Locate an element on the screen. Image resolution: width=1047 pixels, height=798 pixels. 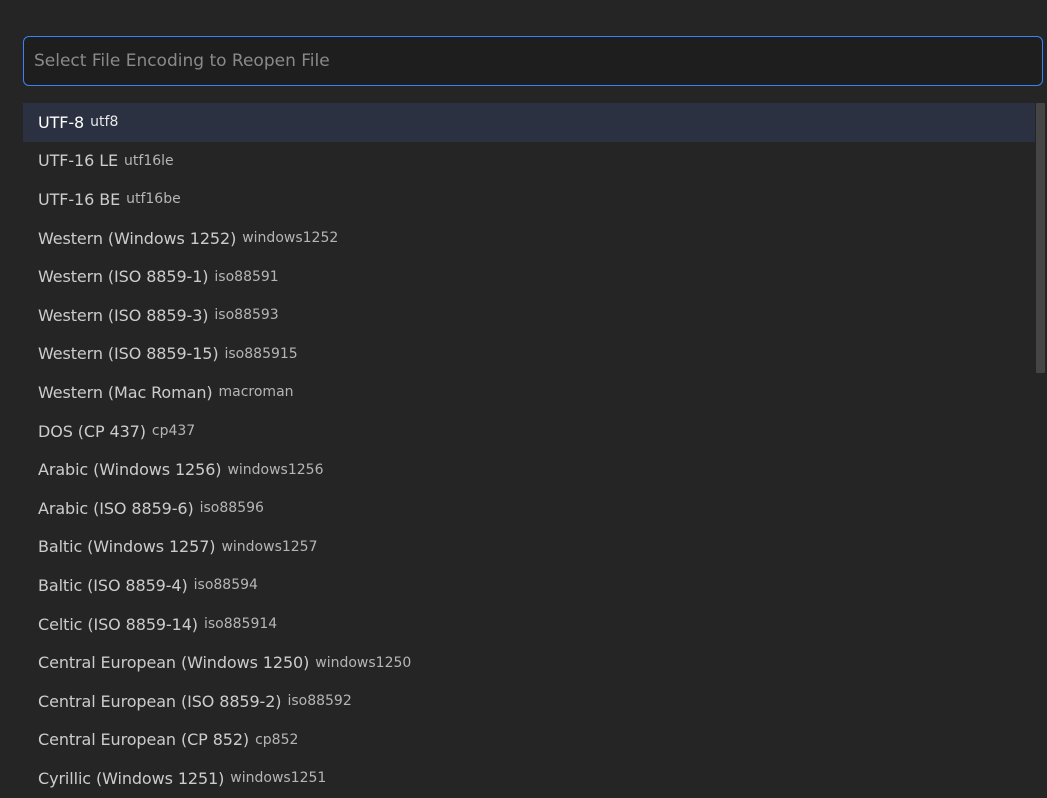
encoding-option: DOS (CP 437) cp437 is located at coordinates (529, 431).